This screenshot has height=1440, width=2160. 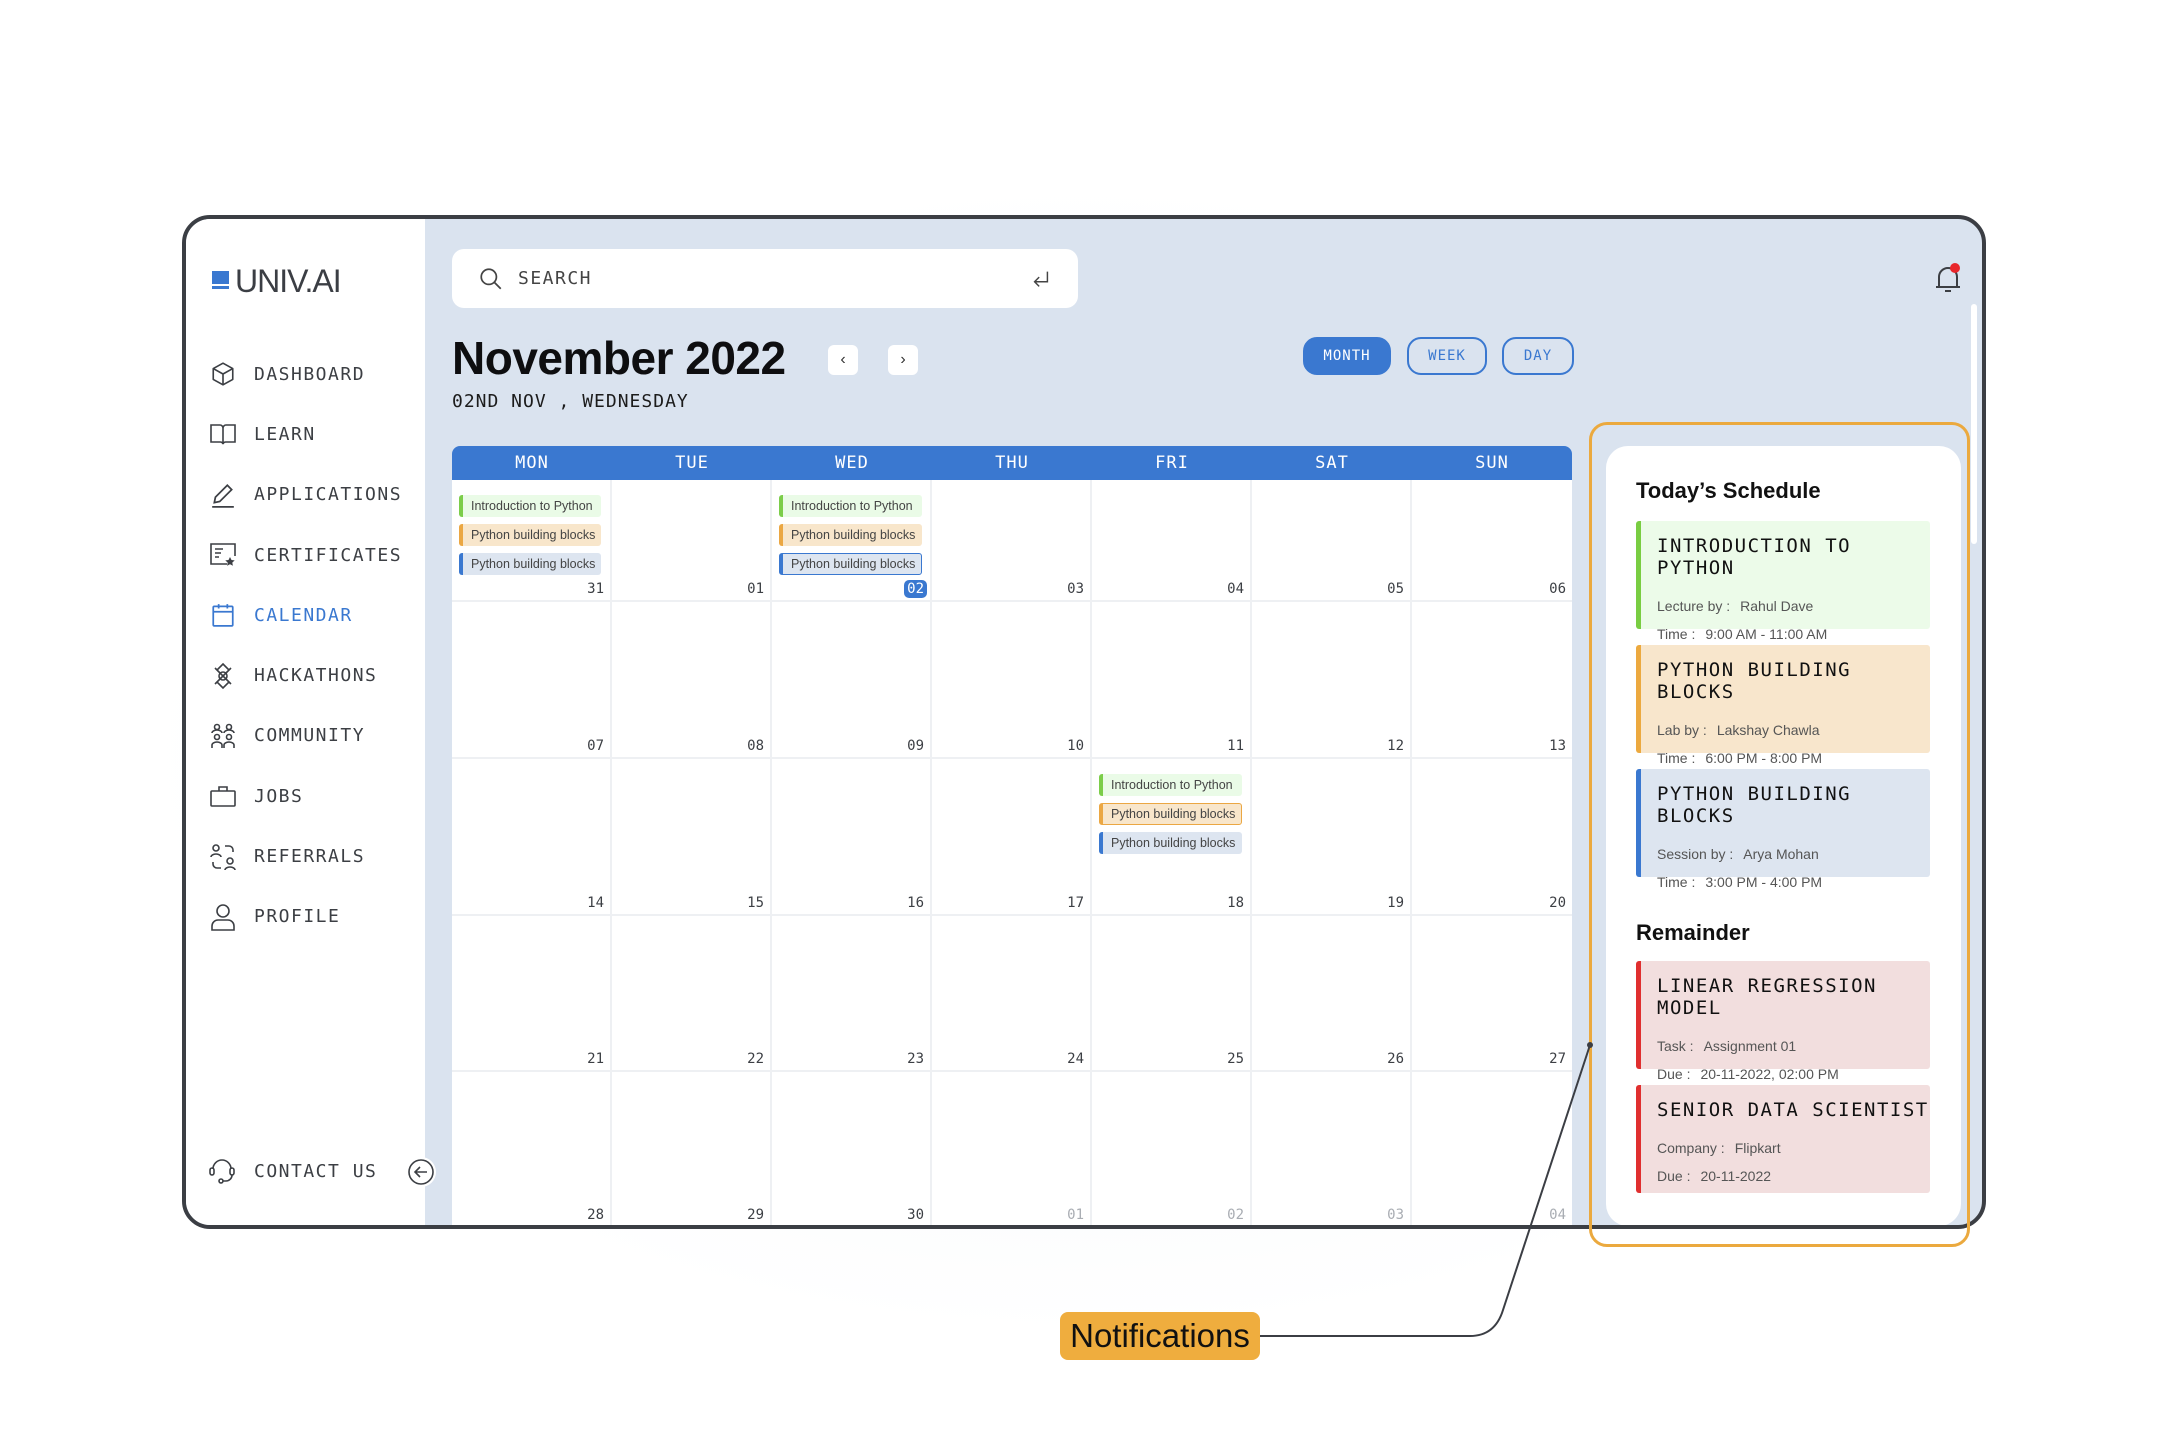 I want to click on day-cell: 28, so click(x=532, y=1148).